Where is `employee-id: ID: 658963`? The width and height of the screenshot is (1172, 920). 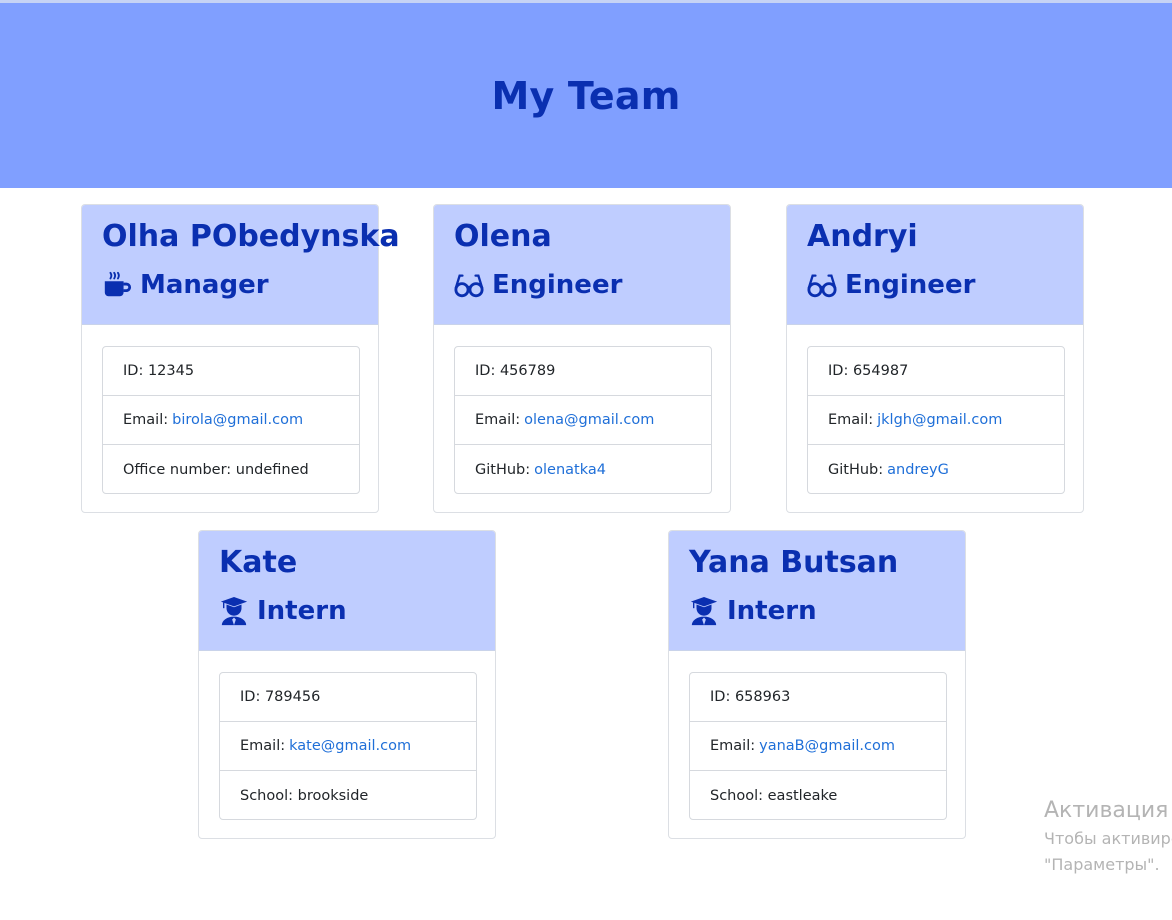
employee-id: ID: 658963 is located at coordinates (818, 697).